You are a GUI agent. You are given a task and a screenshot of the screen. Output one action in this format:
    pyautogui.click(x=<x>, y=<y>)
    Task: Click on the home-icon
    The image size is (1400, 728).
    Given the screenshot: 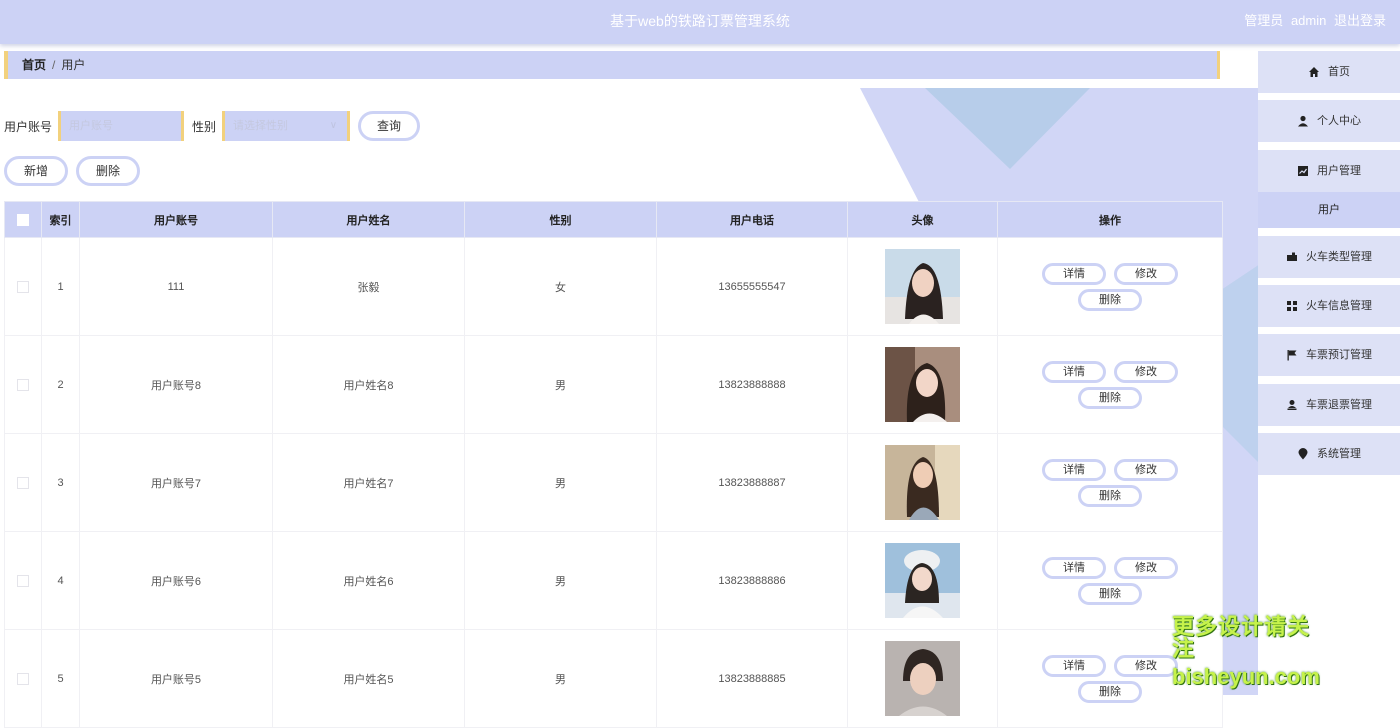 What is the action you would take?
    pyautogui.click(x=1314, y=72)
    